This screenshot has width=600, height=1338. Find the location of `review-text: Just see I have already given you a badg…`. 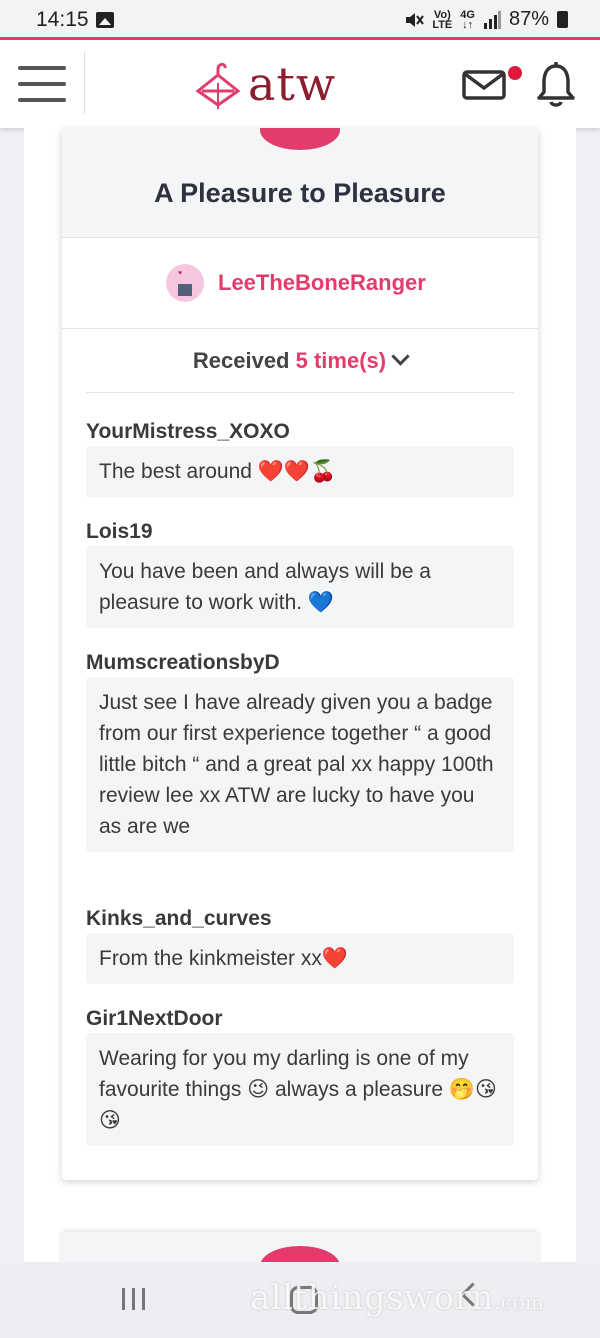

review-text: Just see I have already given you a badg… is located at coordinates (300, 764).